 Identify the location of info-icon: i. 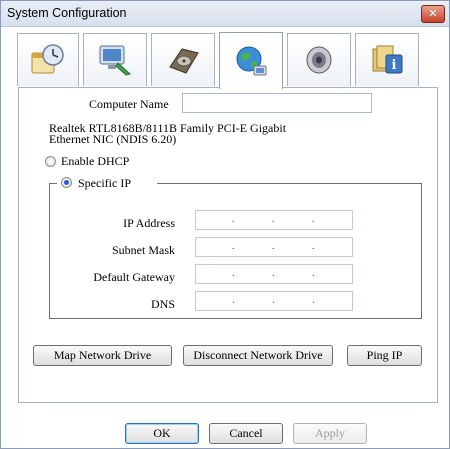
(387, 59).